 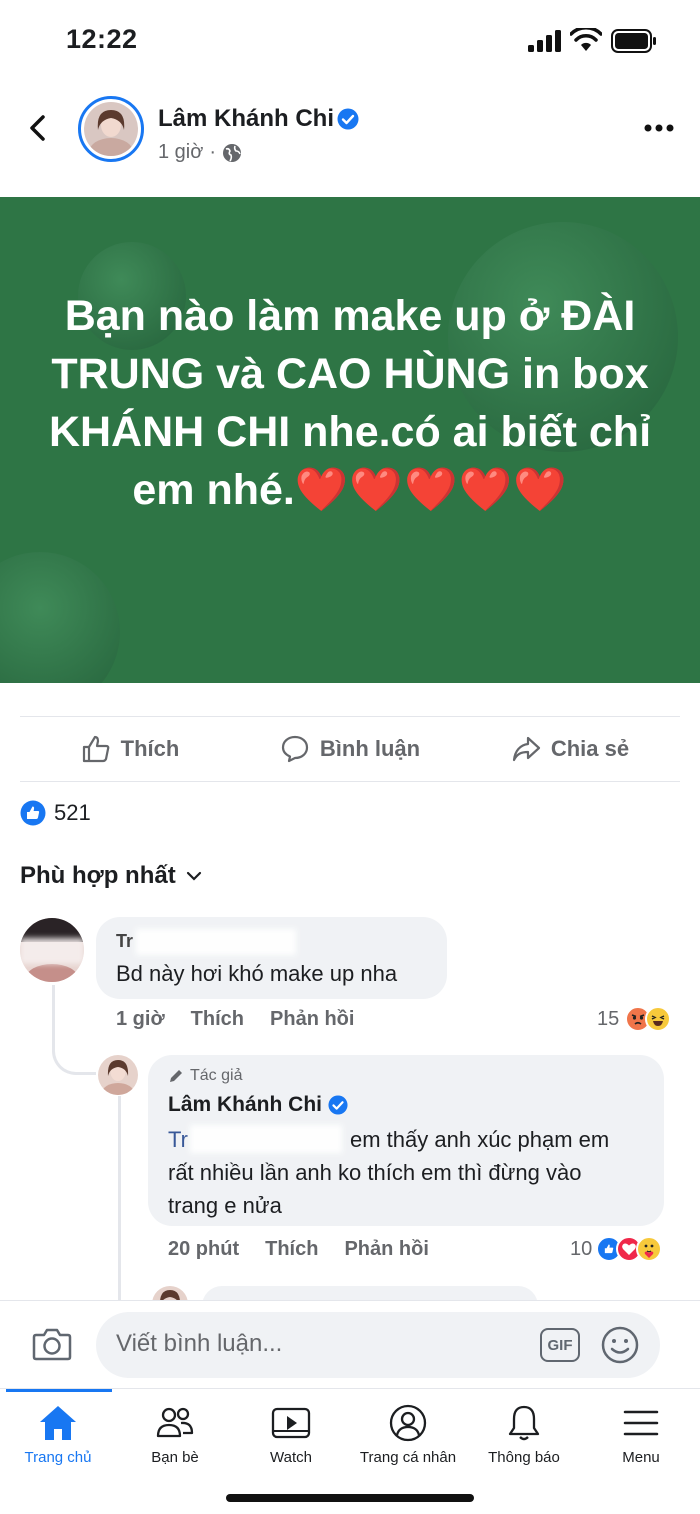 What do you see at coordinates (633, 41) in the screenshot?
I see `battery-icon` at bounding box center [633, 41].